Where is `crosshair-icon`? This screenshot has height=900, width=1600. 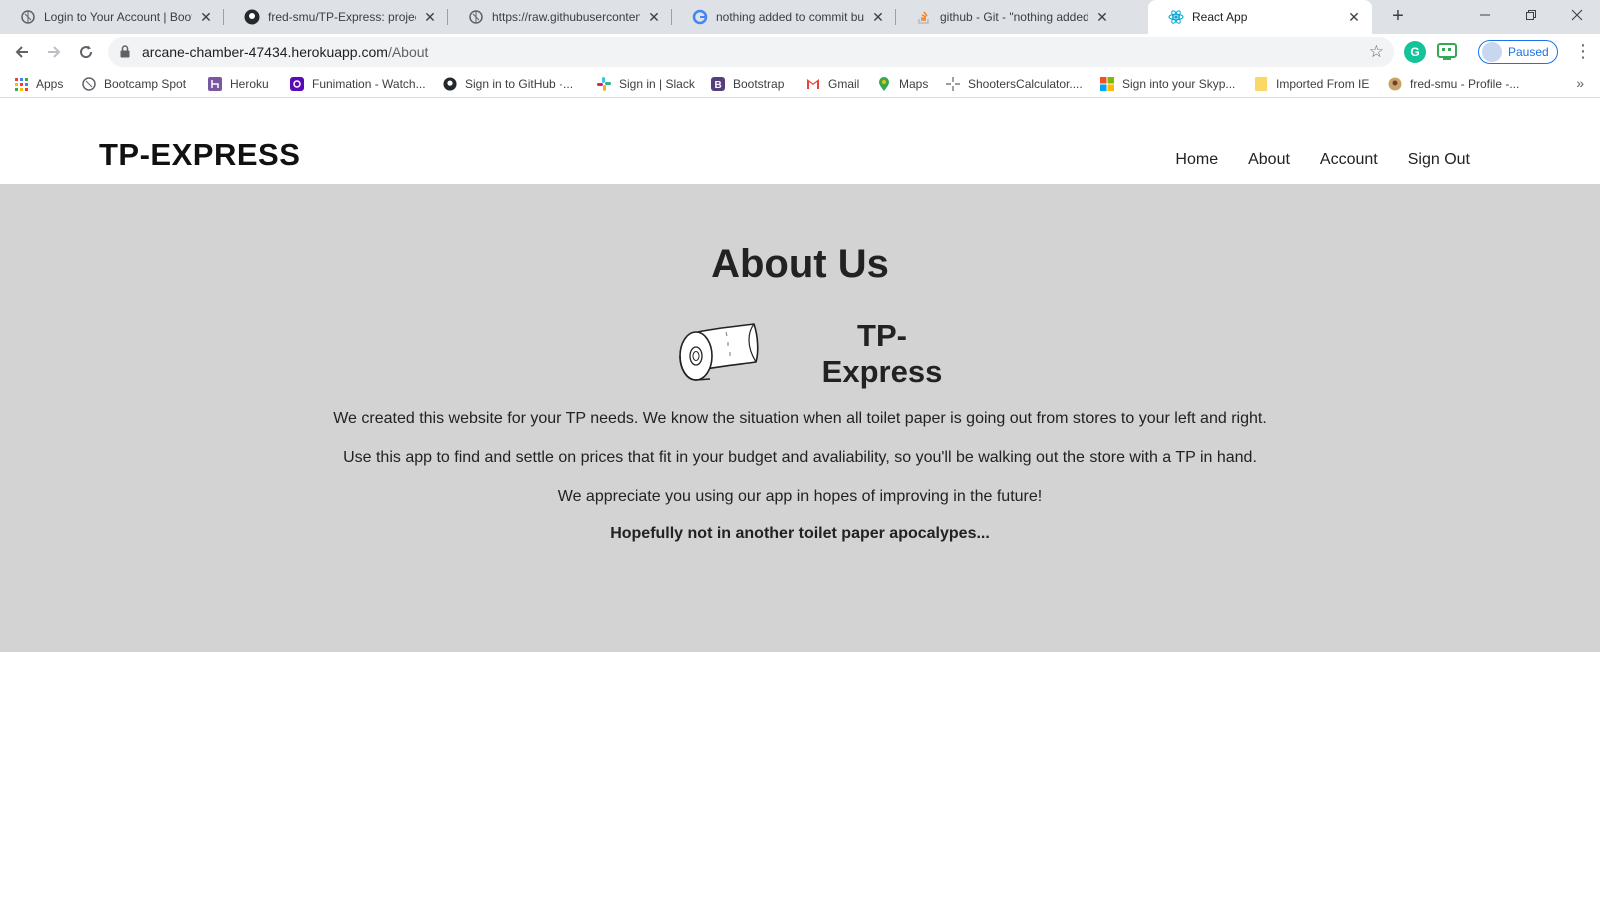
crosshair-icon is located at coordinates (953, 84).